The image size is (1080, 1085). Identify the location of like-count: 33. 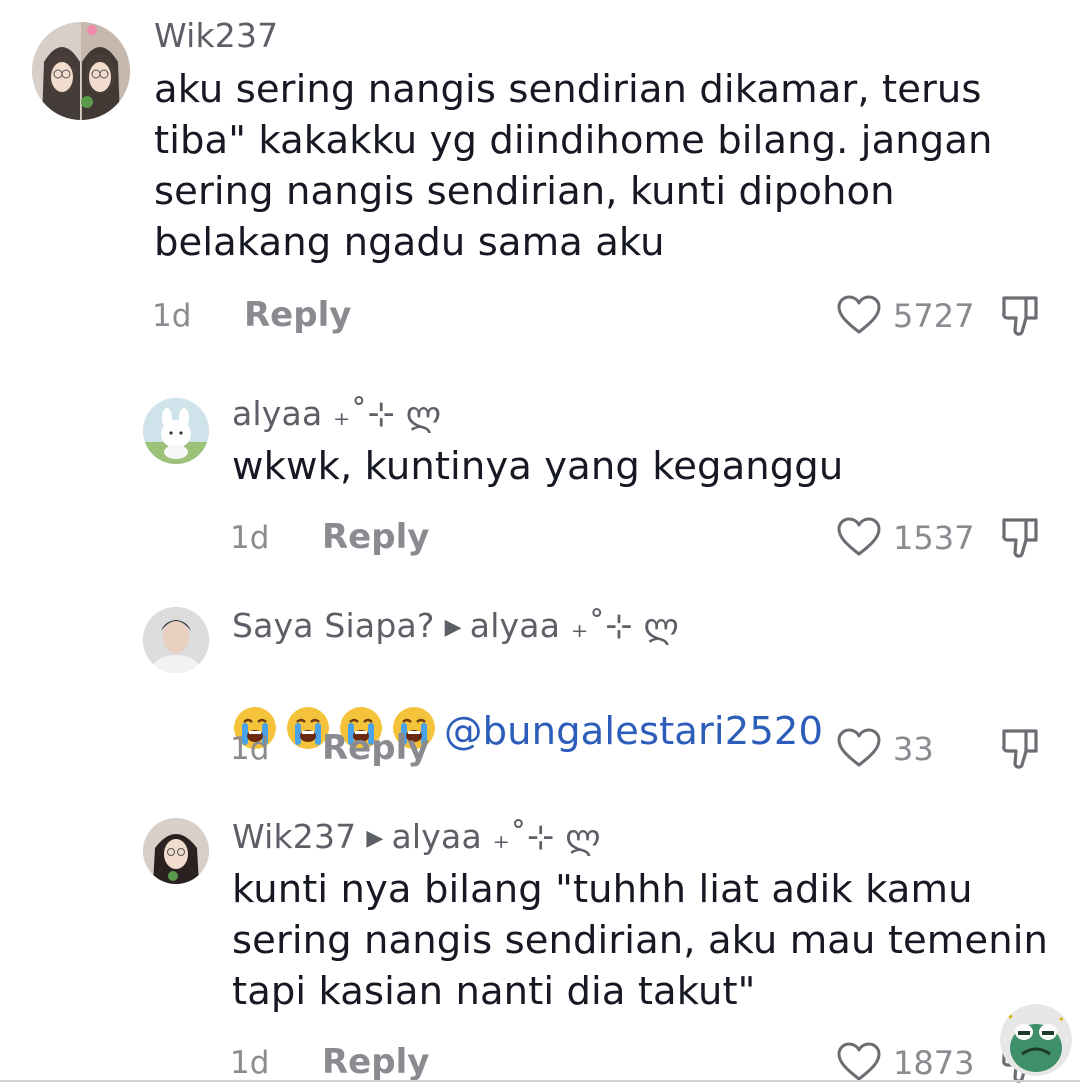
(913, 749).